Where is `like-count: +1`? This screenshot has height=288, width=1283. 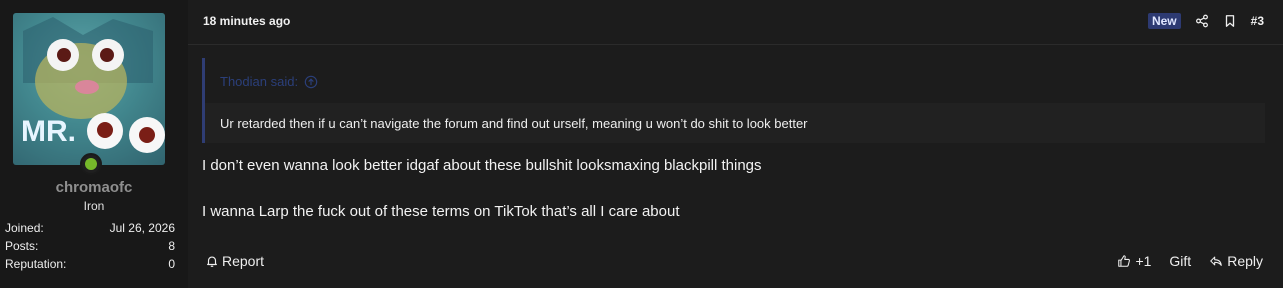 like-count: +1 is located at coordinates (1143, 261).